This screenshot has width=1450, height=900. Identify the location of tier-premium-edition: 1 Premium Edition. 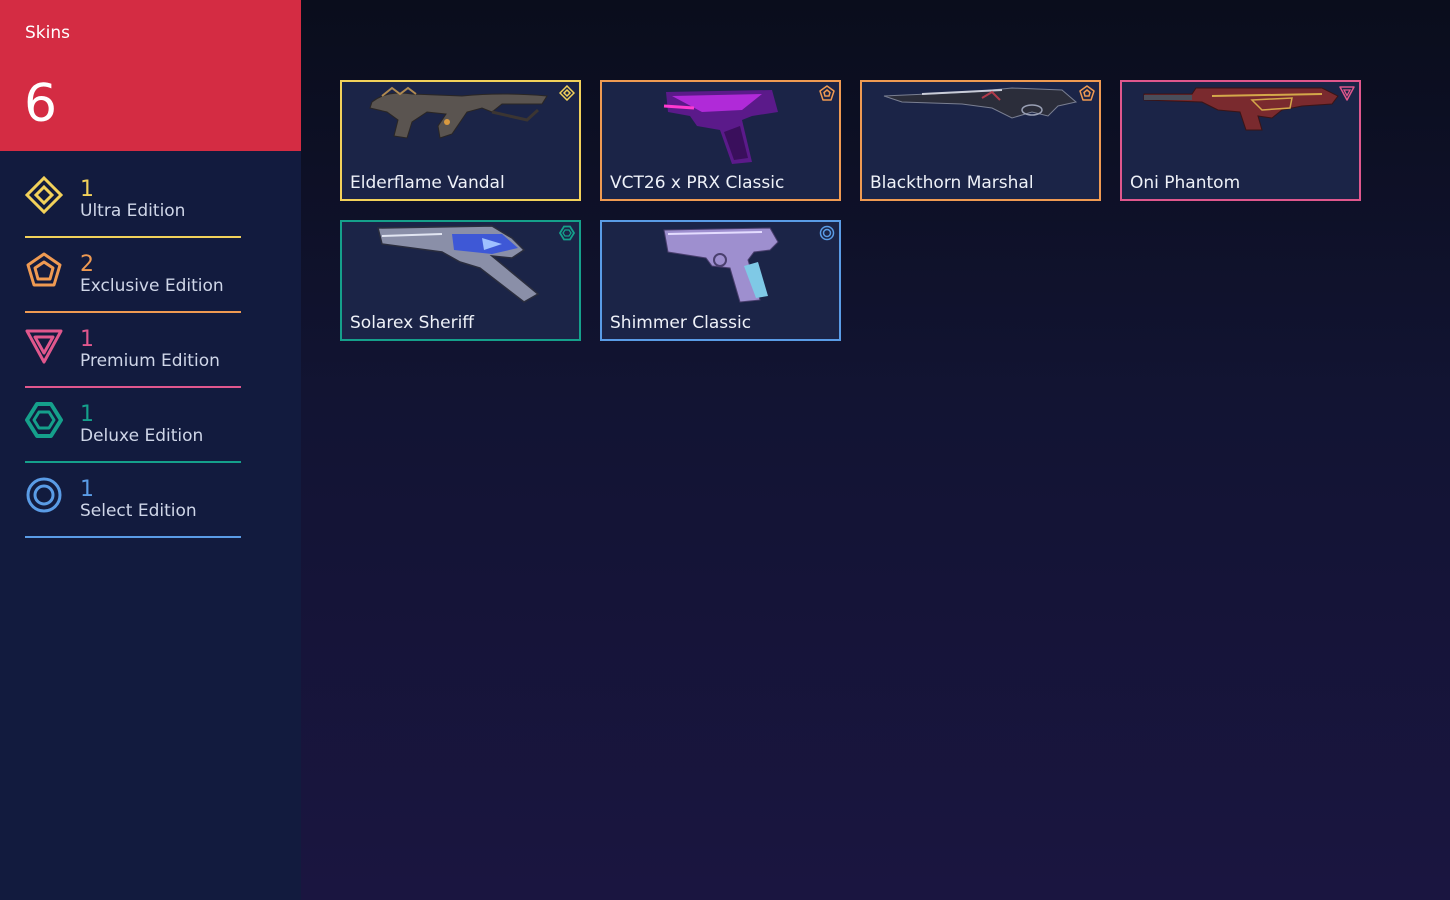
(133, 352).